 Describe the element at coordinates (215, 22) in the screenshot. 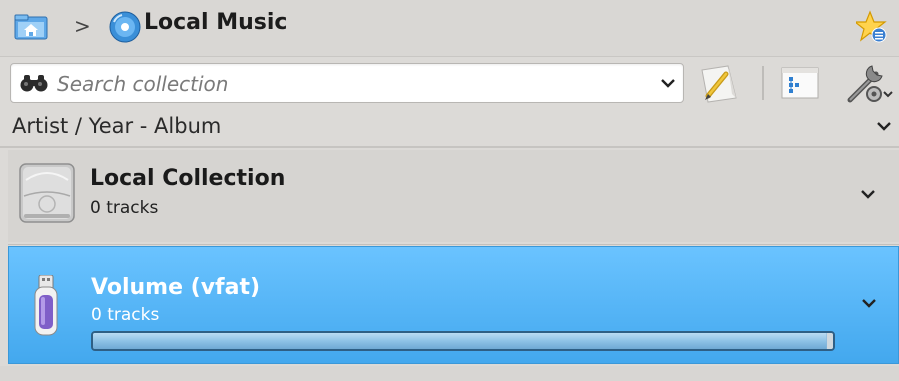

I see `breadcrumb-current-label: Local Music` at that location.